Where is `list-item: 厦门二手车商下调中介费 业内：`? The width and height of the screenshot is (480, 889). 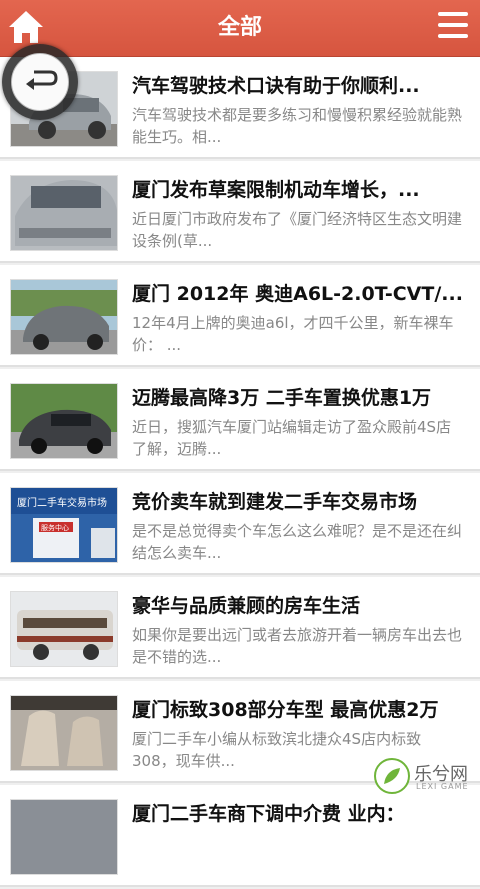
list-item: 厦门二手车商下调中介费 业内： is located at coordinates (240, 836).